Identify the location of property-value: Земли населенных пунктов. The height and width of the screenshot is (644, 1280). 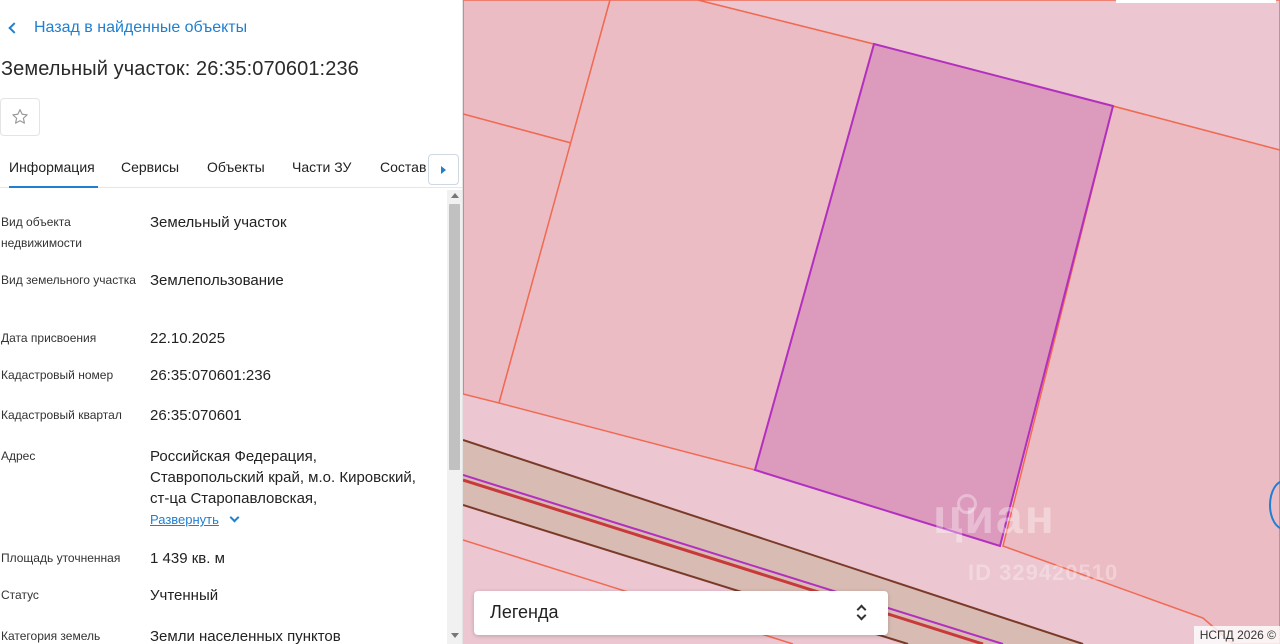
(245, 636).